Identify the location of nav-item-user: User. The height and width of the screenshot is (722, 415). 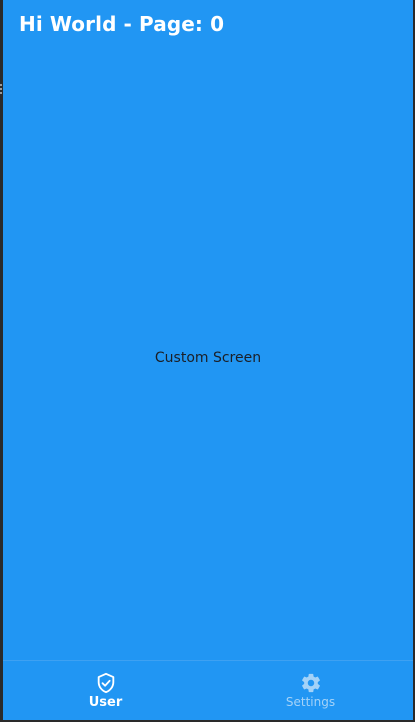
(105, 690).